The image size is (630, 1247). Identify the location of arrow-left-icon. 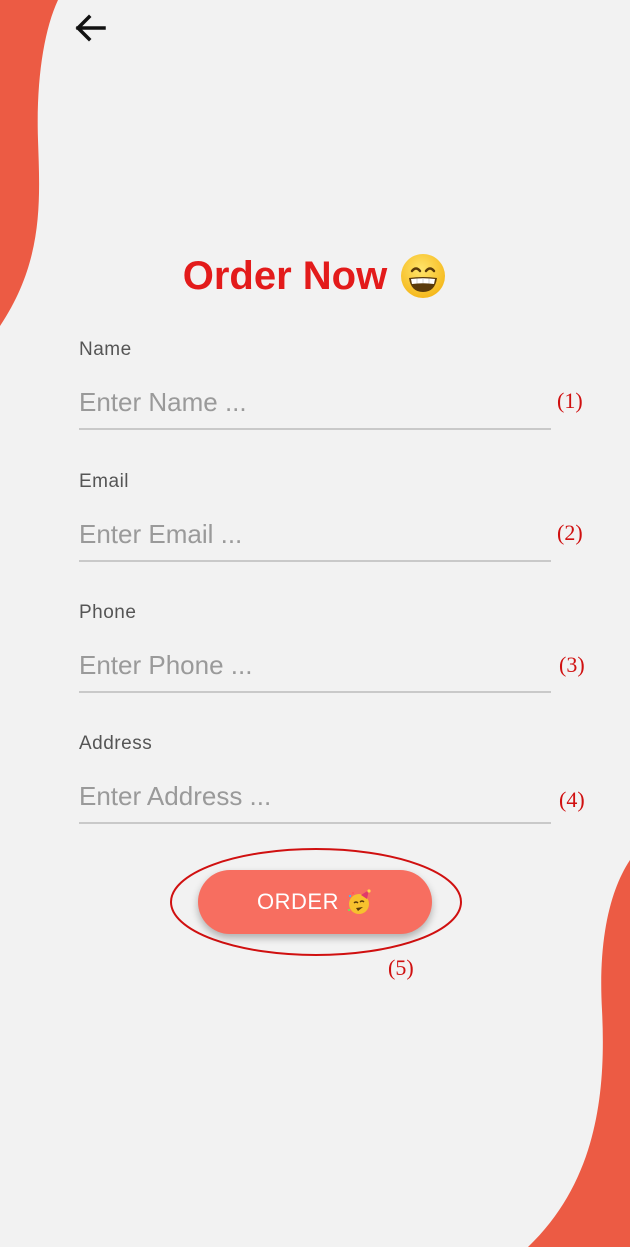
(90, 28).